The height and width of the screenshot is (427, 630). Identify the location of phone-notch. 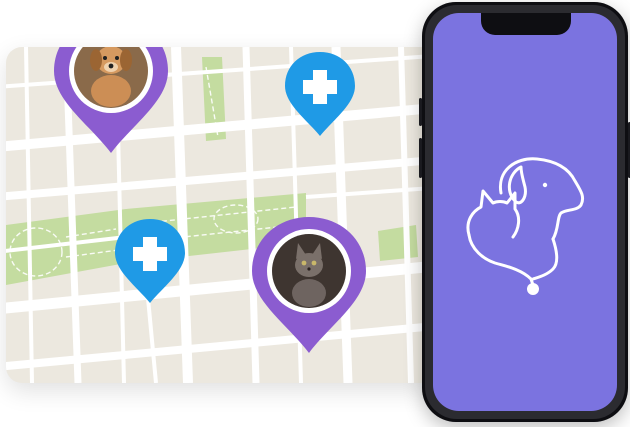
(526, 24).